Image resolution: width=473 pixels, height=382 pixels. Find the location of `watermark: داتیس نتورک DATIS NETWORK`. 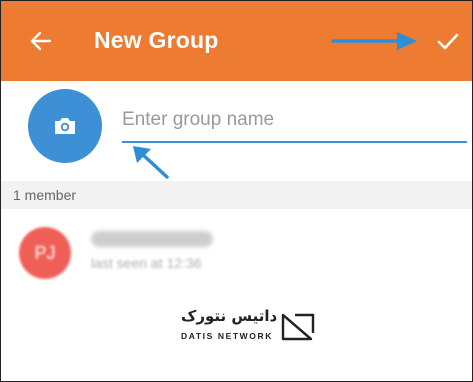

watermark: داتیس نتورک DATIS NETWORK is located at coordinates (254, 327).